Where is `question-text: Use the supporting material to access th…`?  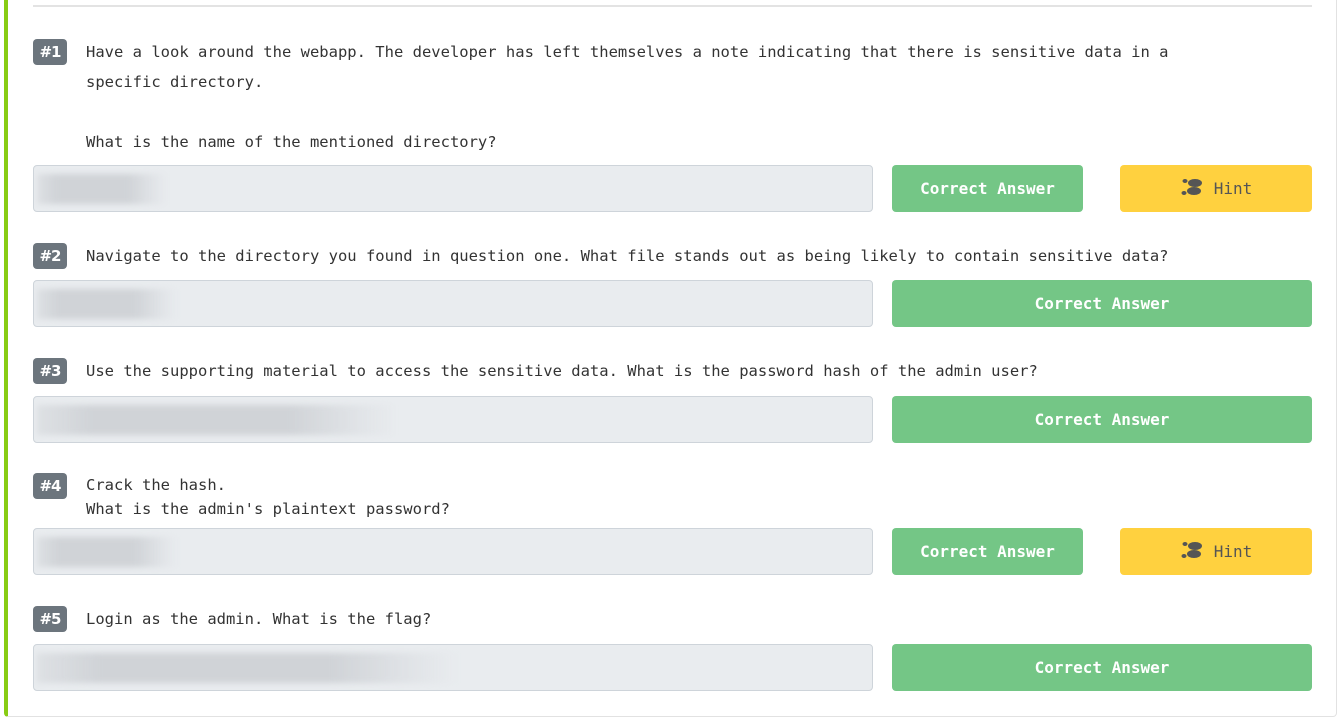
question-text: Use the supporting material to access th… is located at coordinates (562, 371).